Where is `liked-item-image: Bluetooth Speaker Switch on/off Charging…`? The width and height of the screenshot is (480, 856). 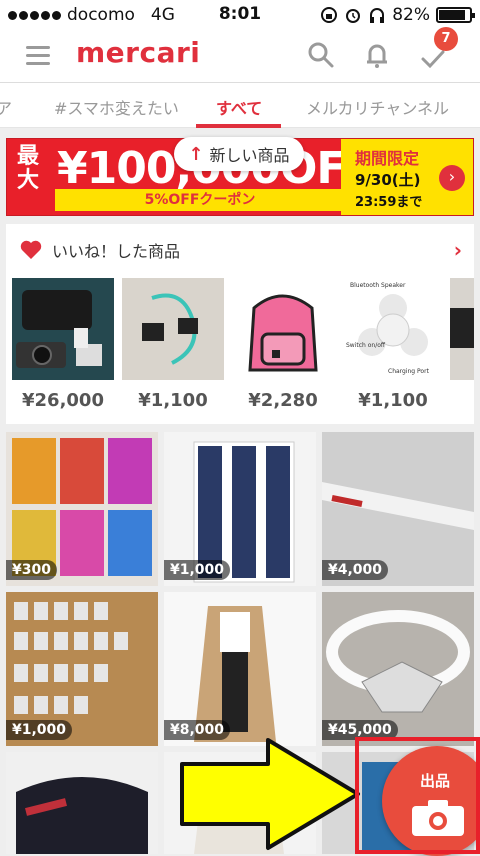 liked-item-image: Bluetooth Speaker Switch on/off Charging… is located at coordinates (393, 329).